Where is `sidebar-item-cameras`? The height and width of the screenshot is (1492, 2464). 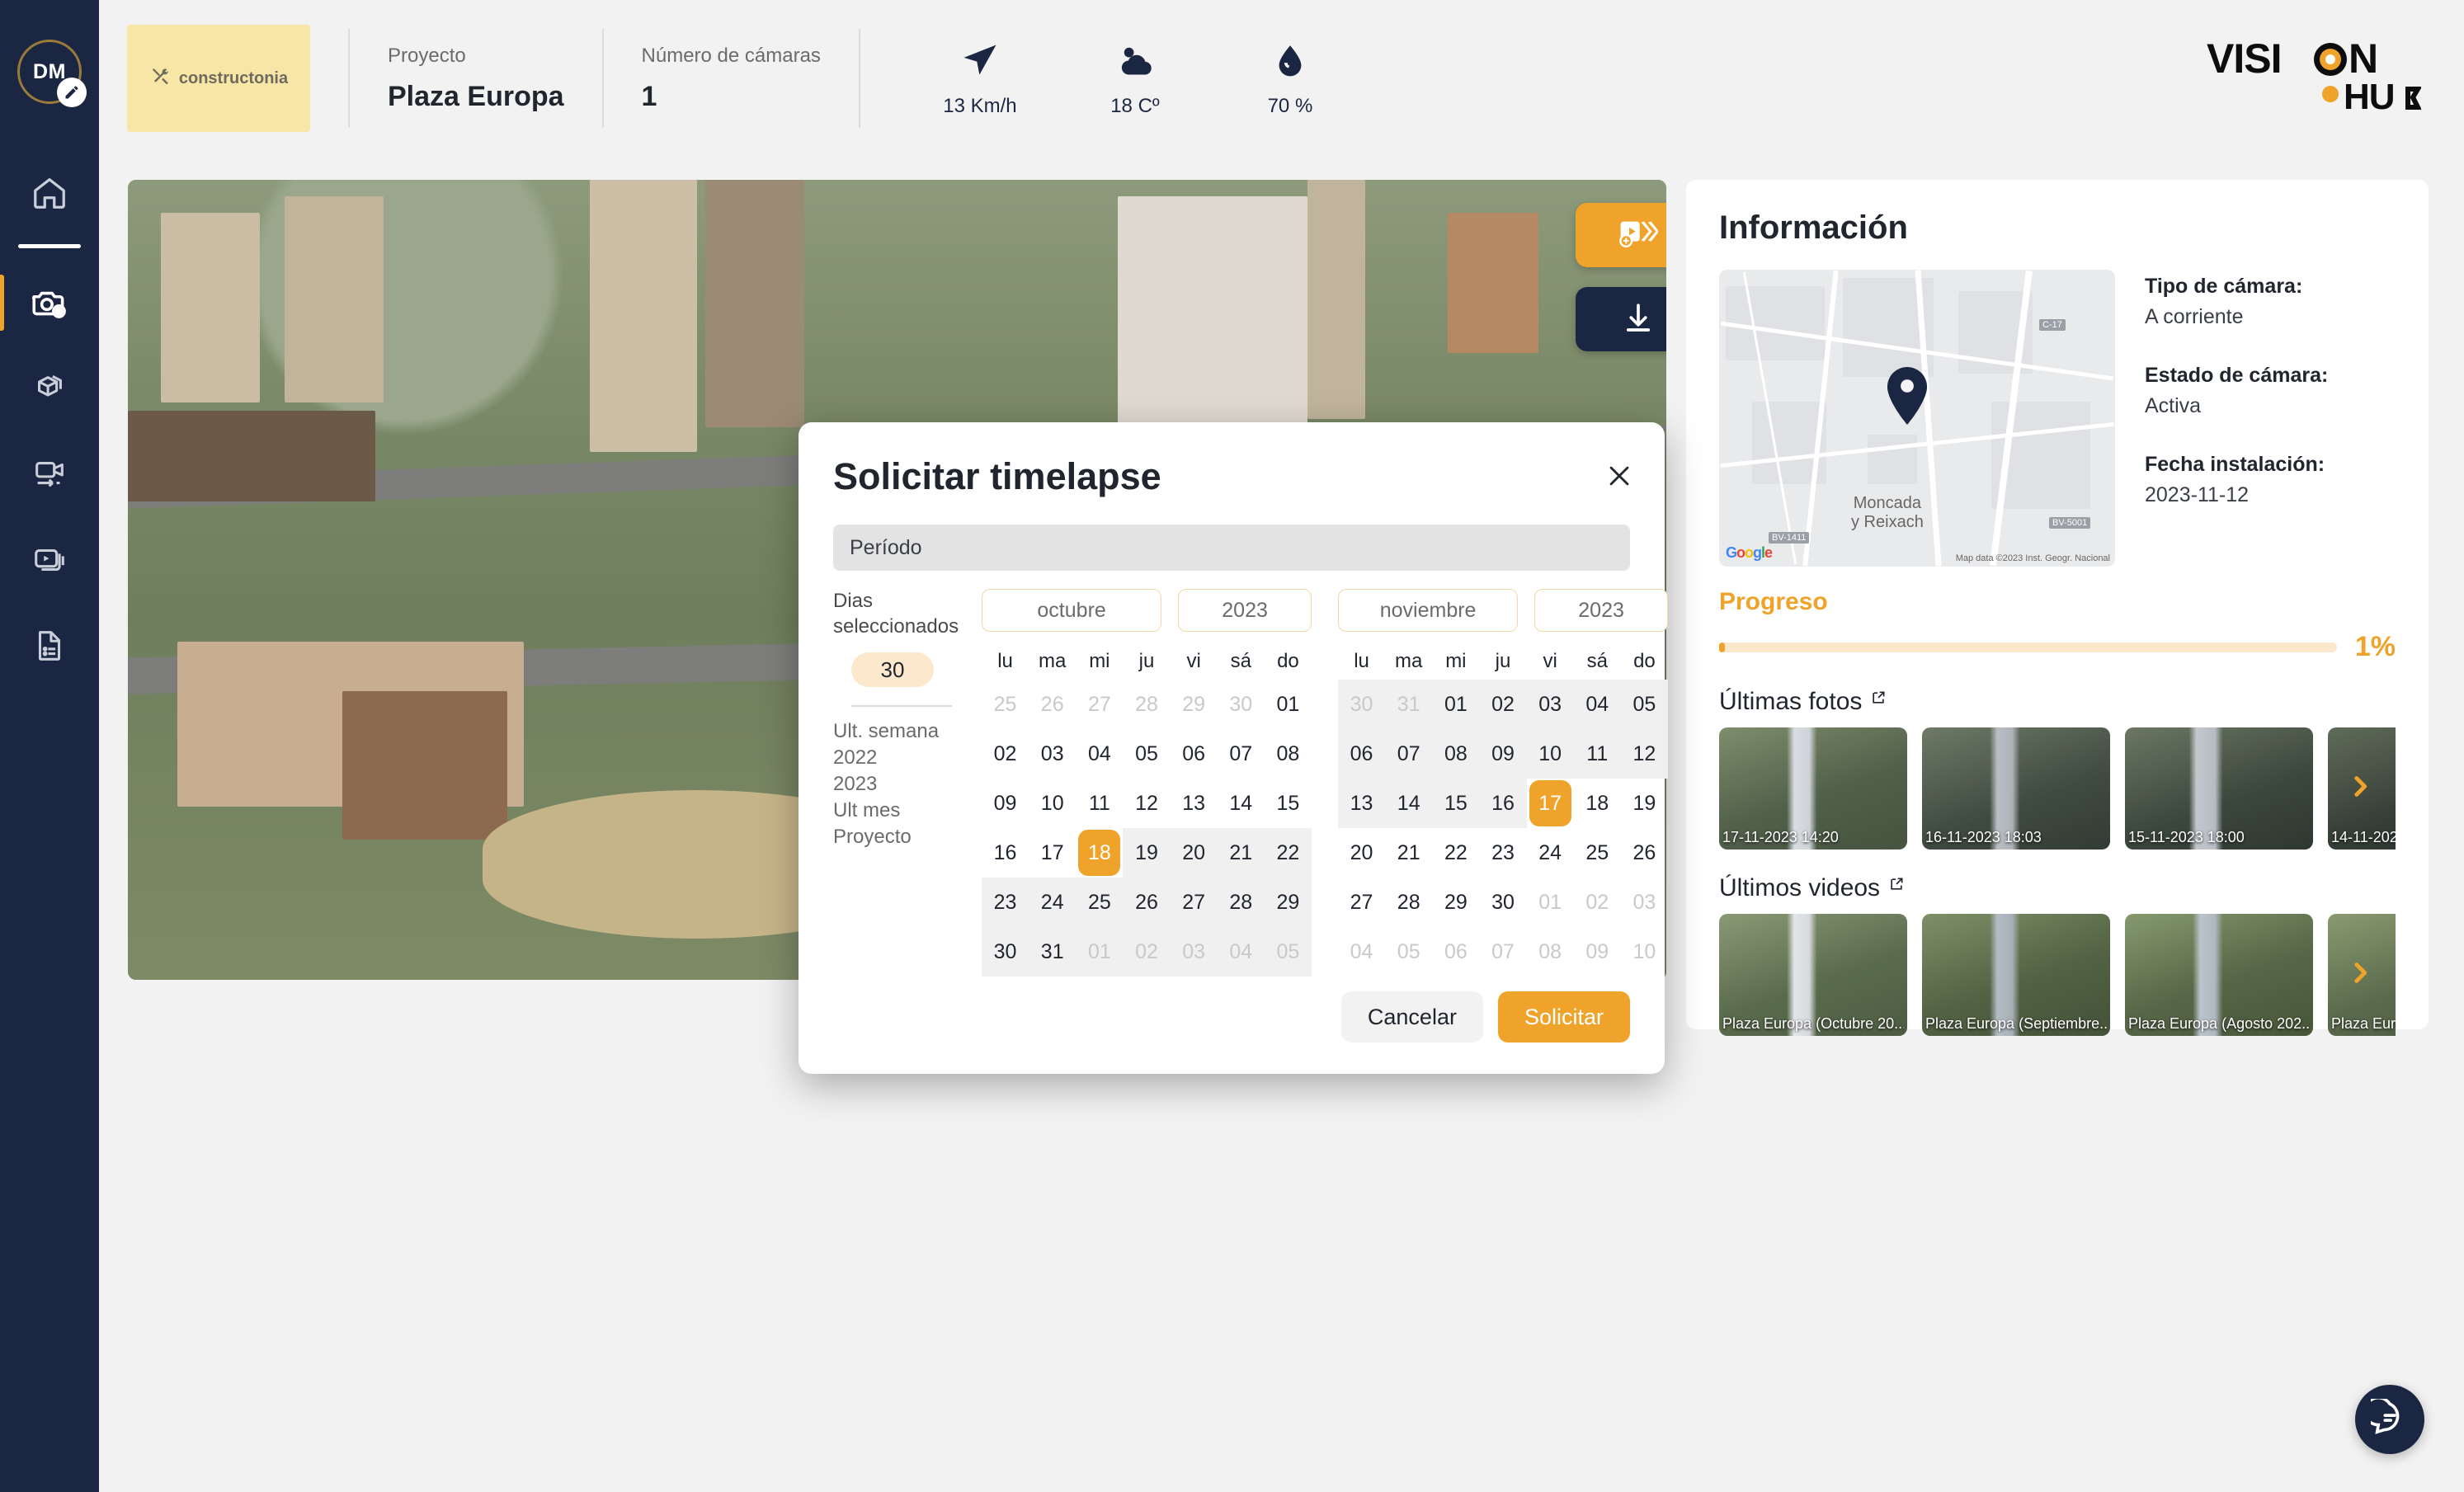
sidebar-item-cameras is located at coordinates (49, 303).